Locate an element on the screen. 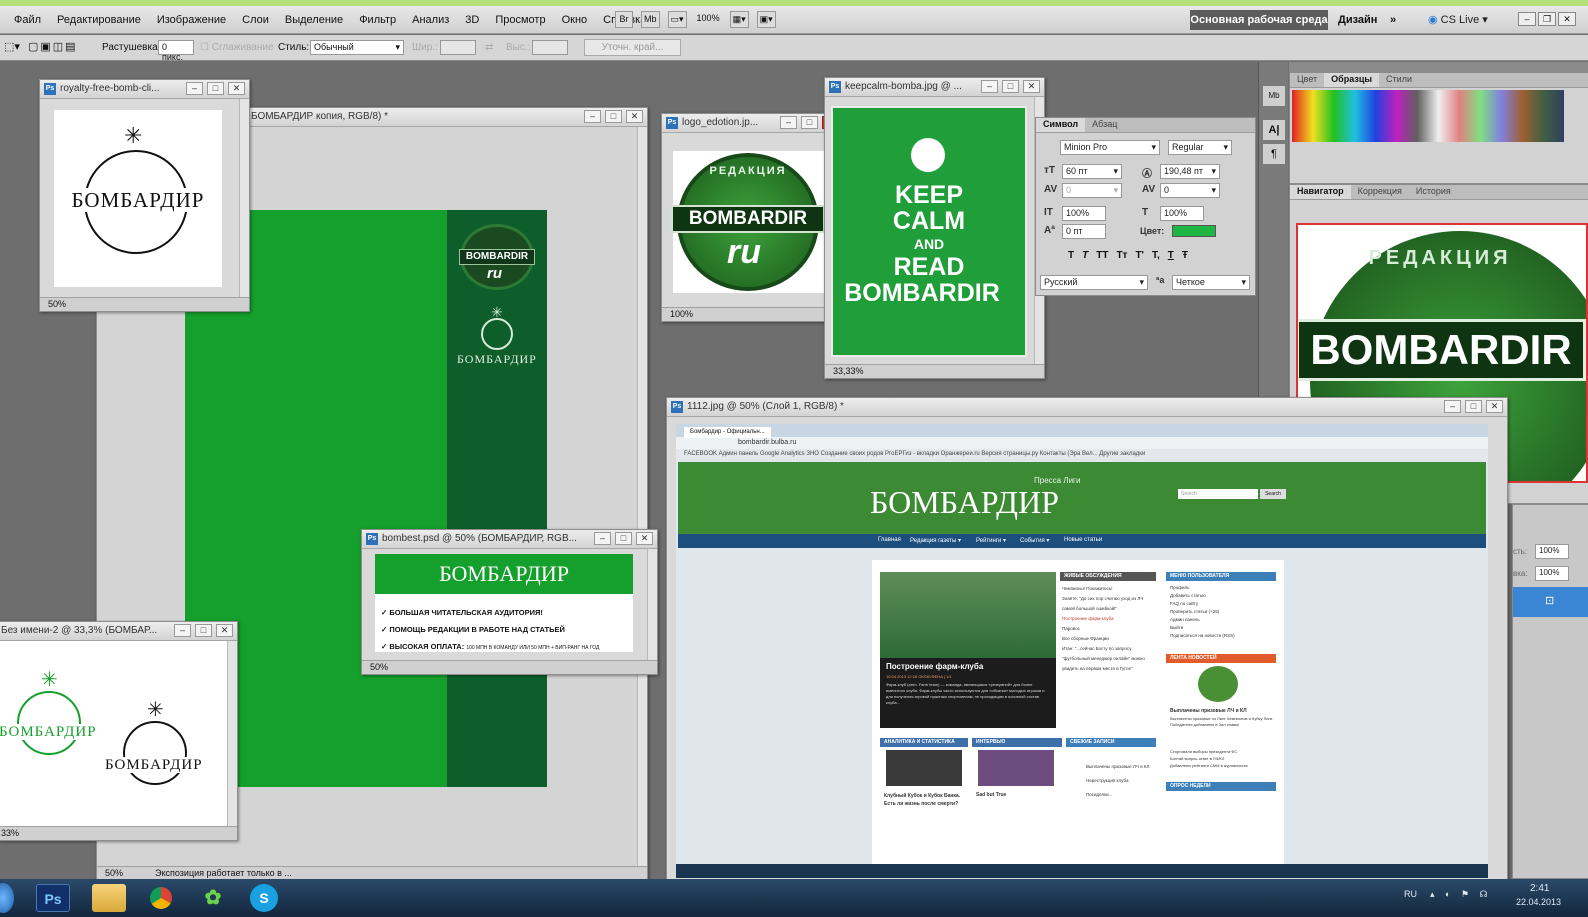 This screenshot has height=917, width=1588. font-style-select: Regular ▾ is located at coordinates (1200, 147).